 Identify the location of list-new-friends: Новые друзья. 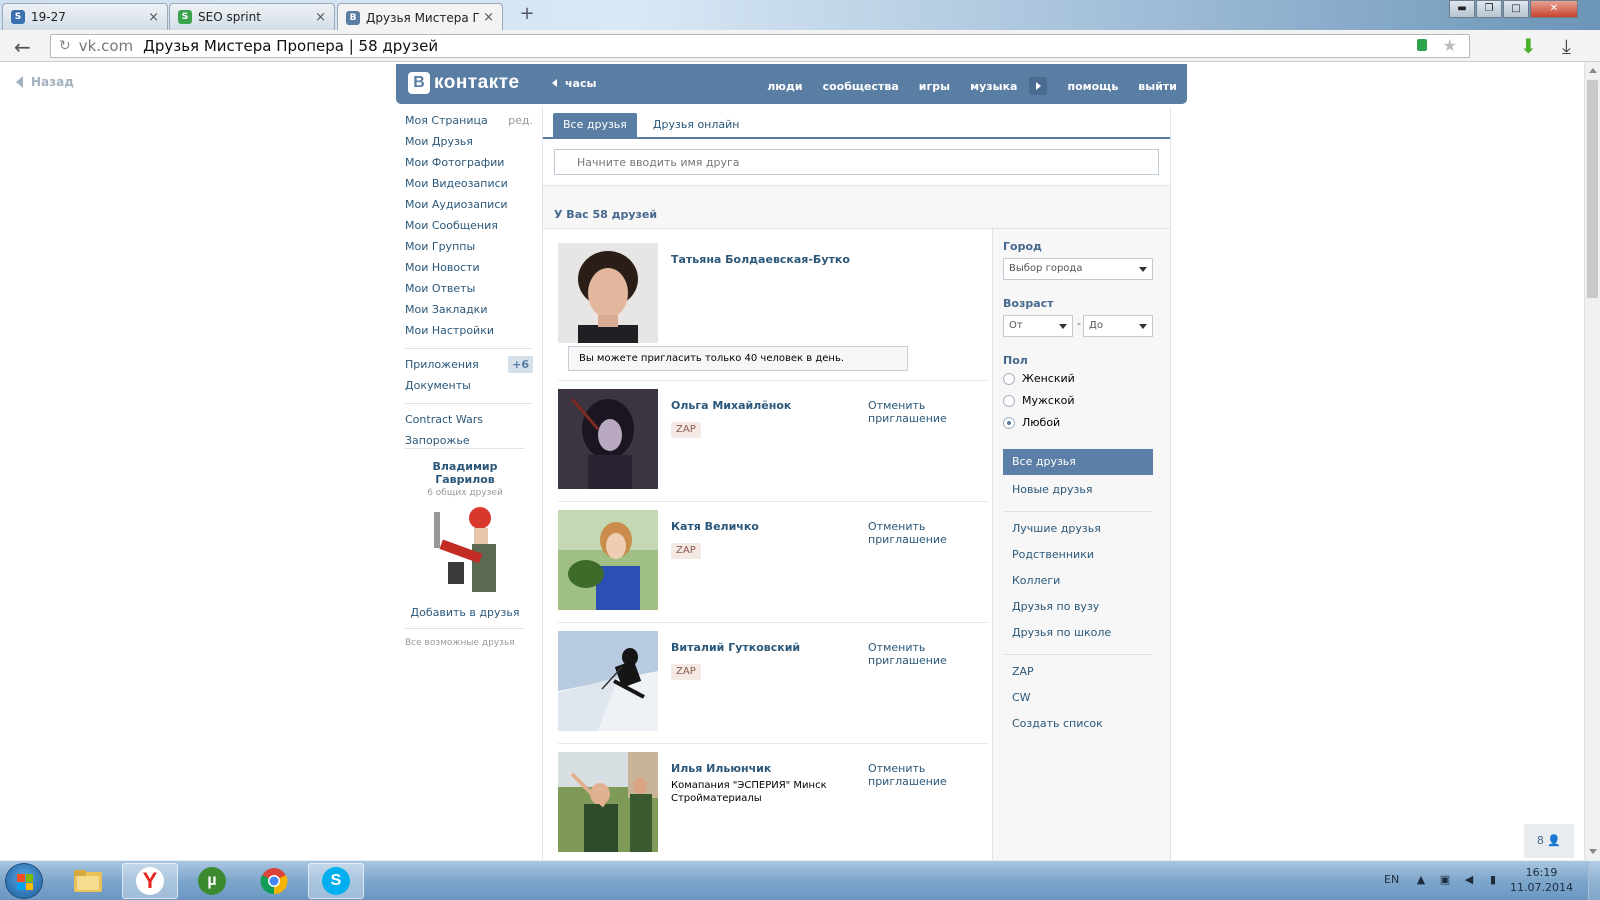
(1052, 489).